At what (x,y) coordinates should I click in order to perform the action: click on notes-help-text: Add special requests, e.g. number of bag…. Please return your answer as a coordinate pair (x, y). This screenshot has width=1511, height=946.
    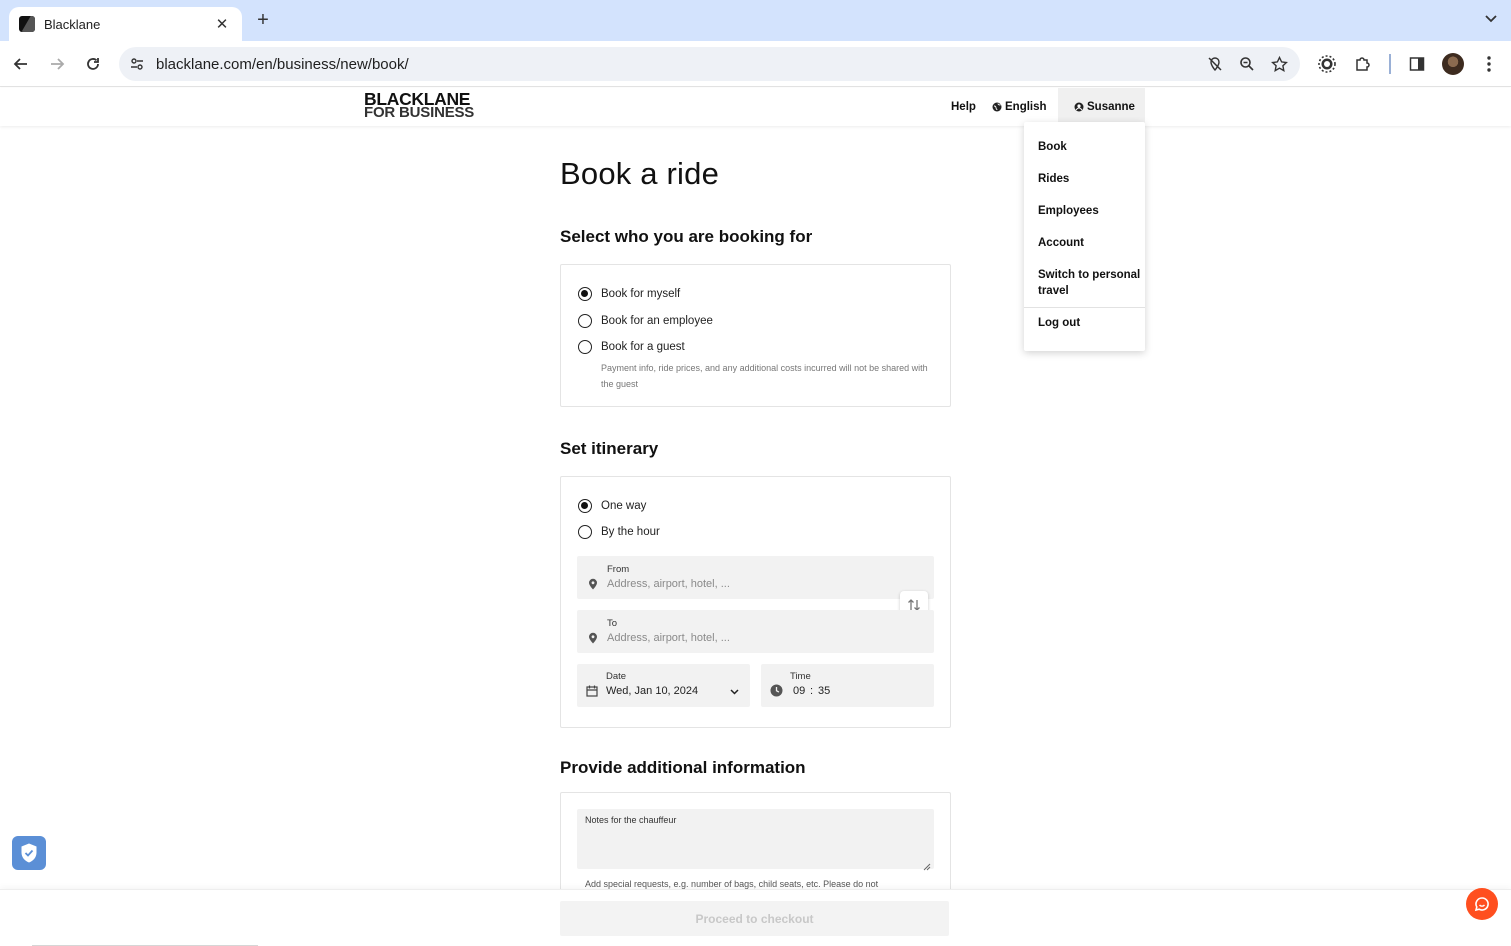
    Looking at the image, I should click on (732, 884).